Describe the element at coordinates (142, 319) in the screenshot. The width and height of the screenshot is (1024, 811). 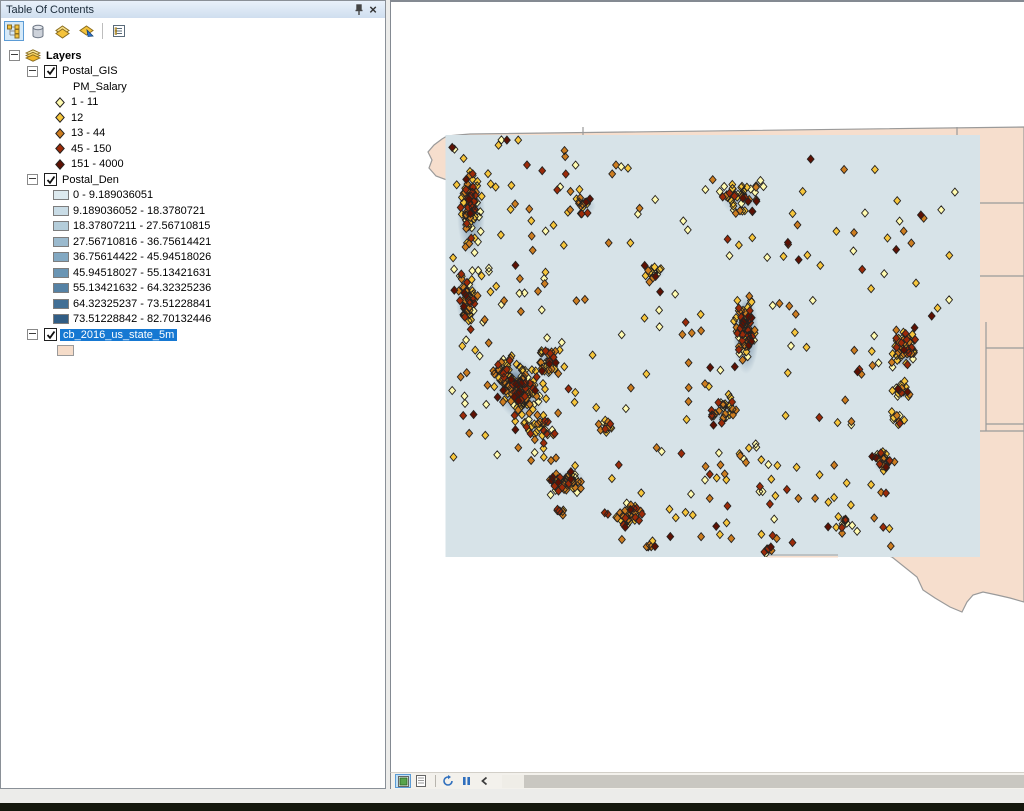
I see `class-label: 73.51228842 - 82.70132446` at that location.